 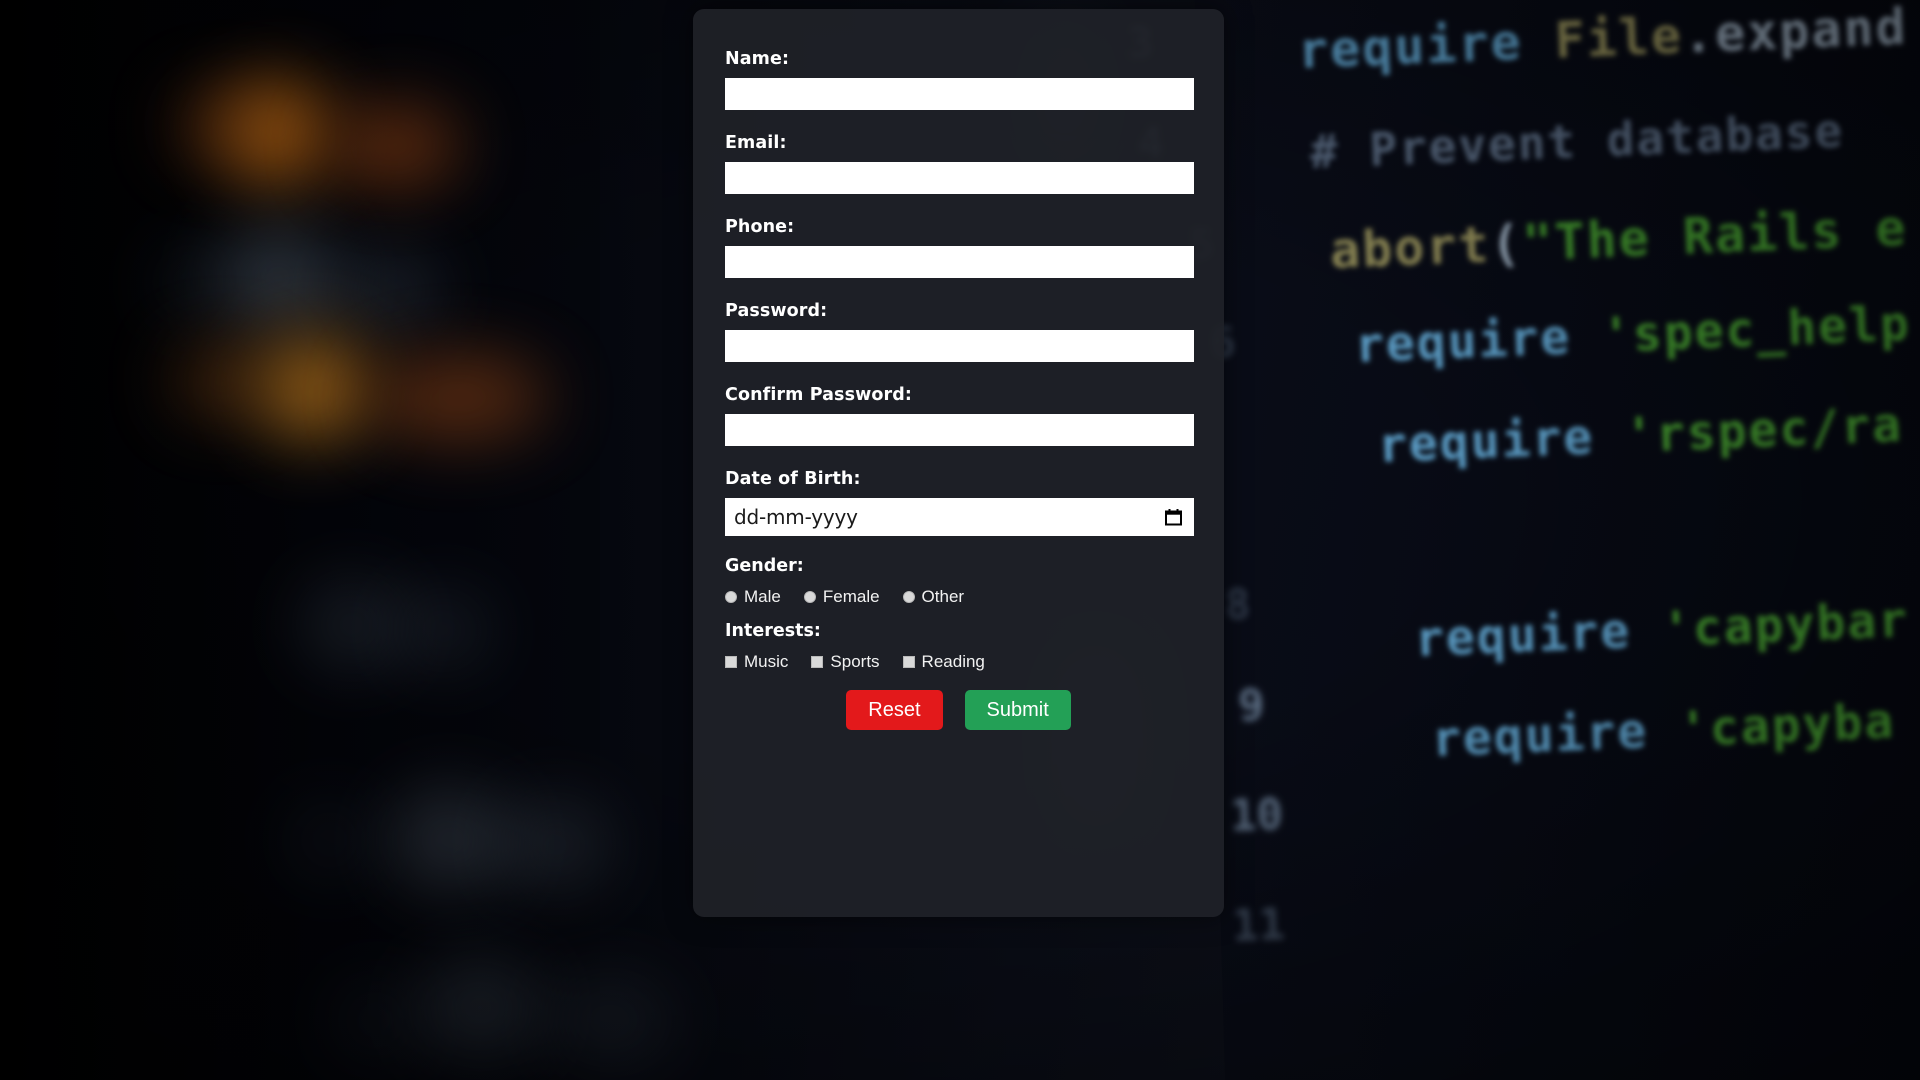 What do you see at coordinates (959, 94) in the screenshot?
I see `name-input` at bounding box center [959, 94].